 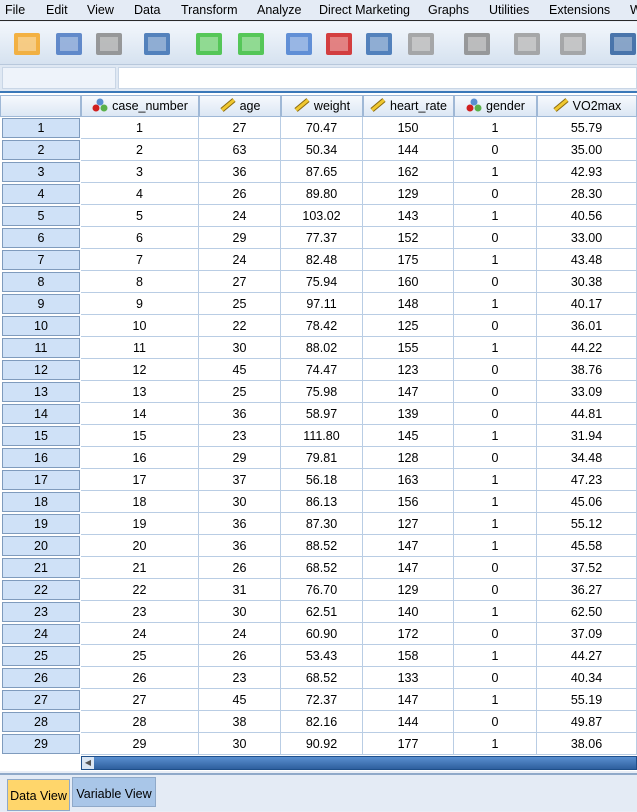 I want to click on data-cell: 68.52, so click(x=322, y=568).